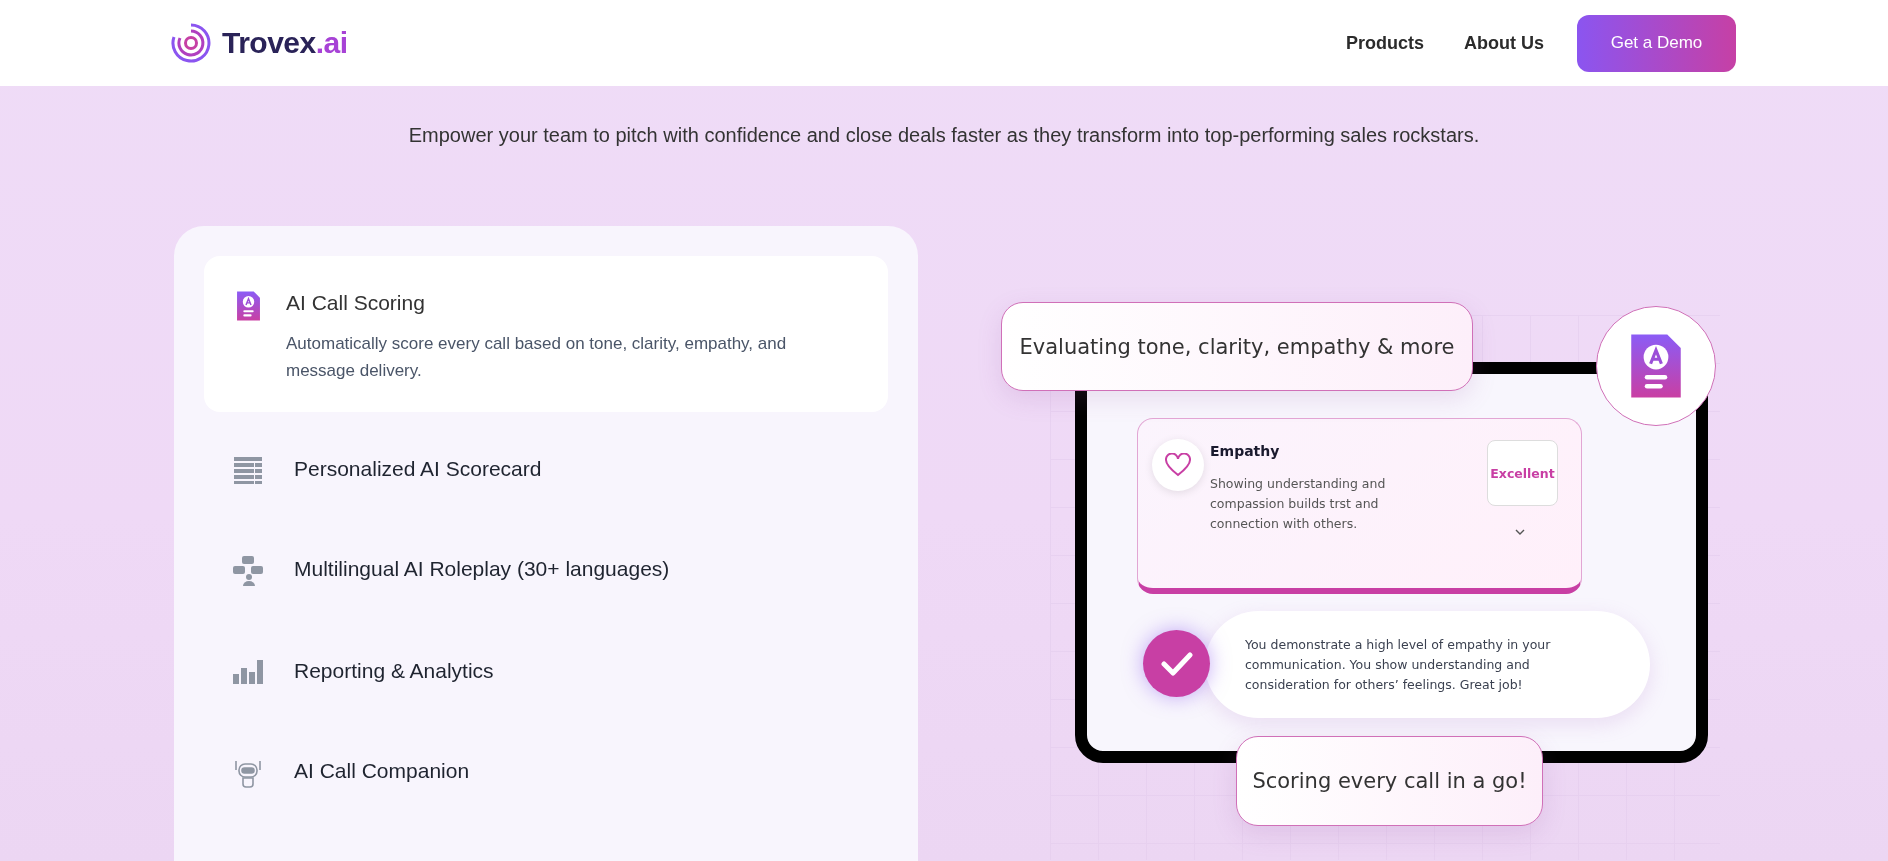  What do you see at coordinates (394, 671) in the screenshot?
I see `feature-title: Reporting & Analytics` at bounding box center [394, 671].